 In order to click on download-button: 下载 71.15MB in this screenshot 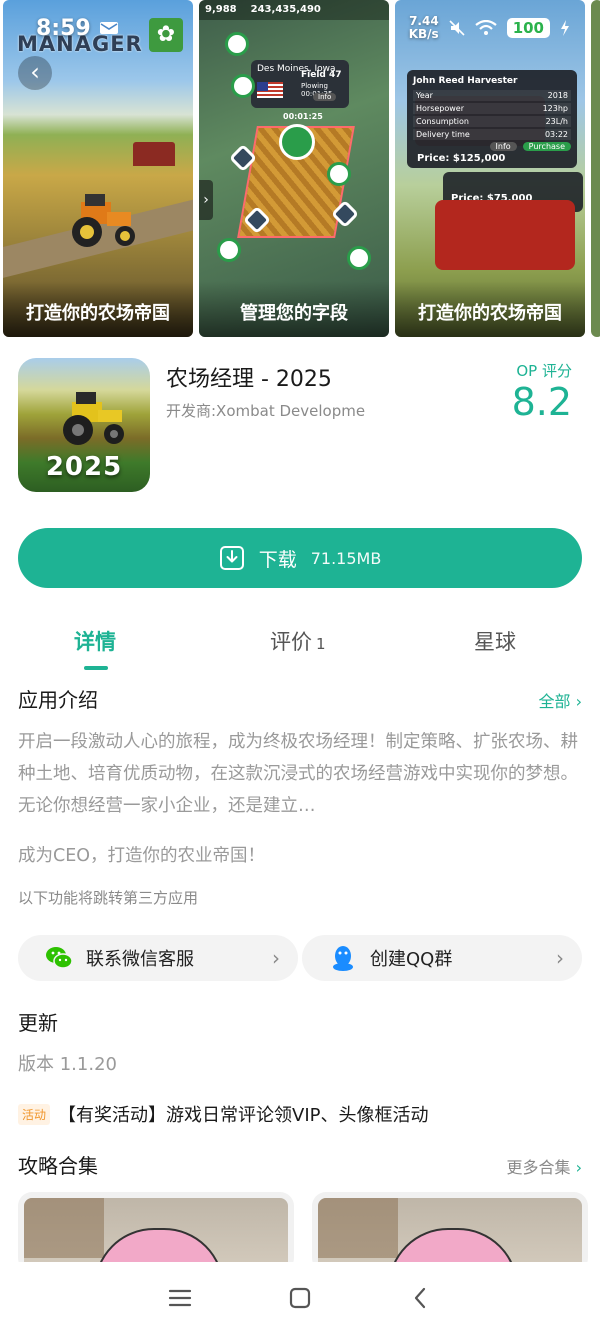, I will do `click(300, 558)`.